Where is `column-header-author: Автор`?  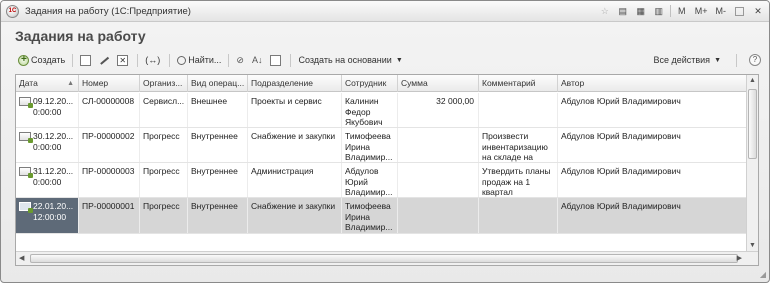 column-header-author: Автор is located at coordinates (653, 83).